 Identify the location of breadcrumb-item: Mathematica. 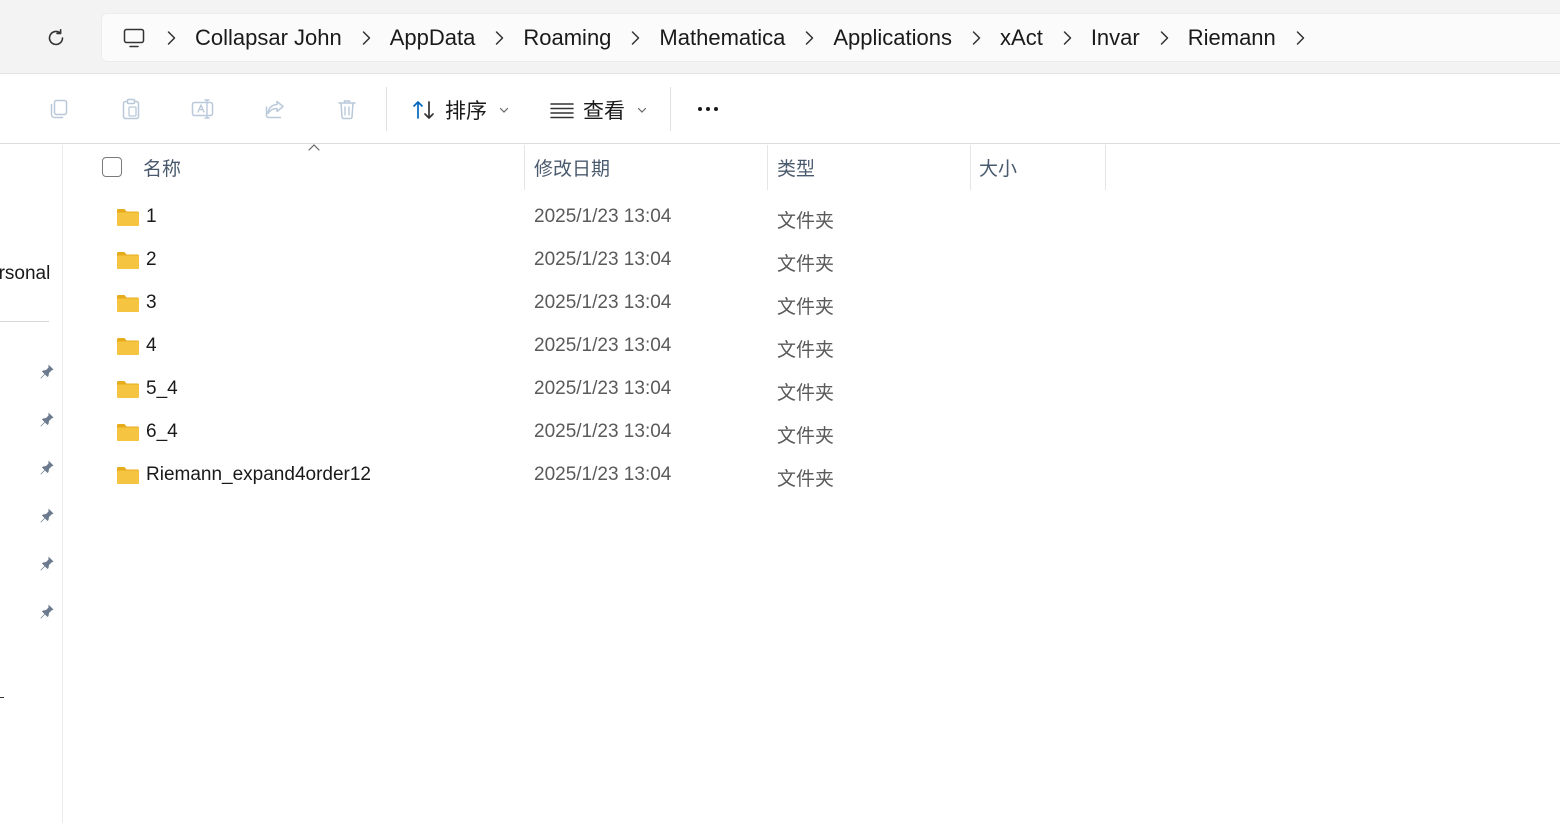
(722, 38).